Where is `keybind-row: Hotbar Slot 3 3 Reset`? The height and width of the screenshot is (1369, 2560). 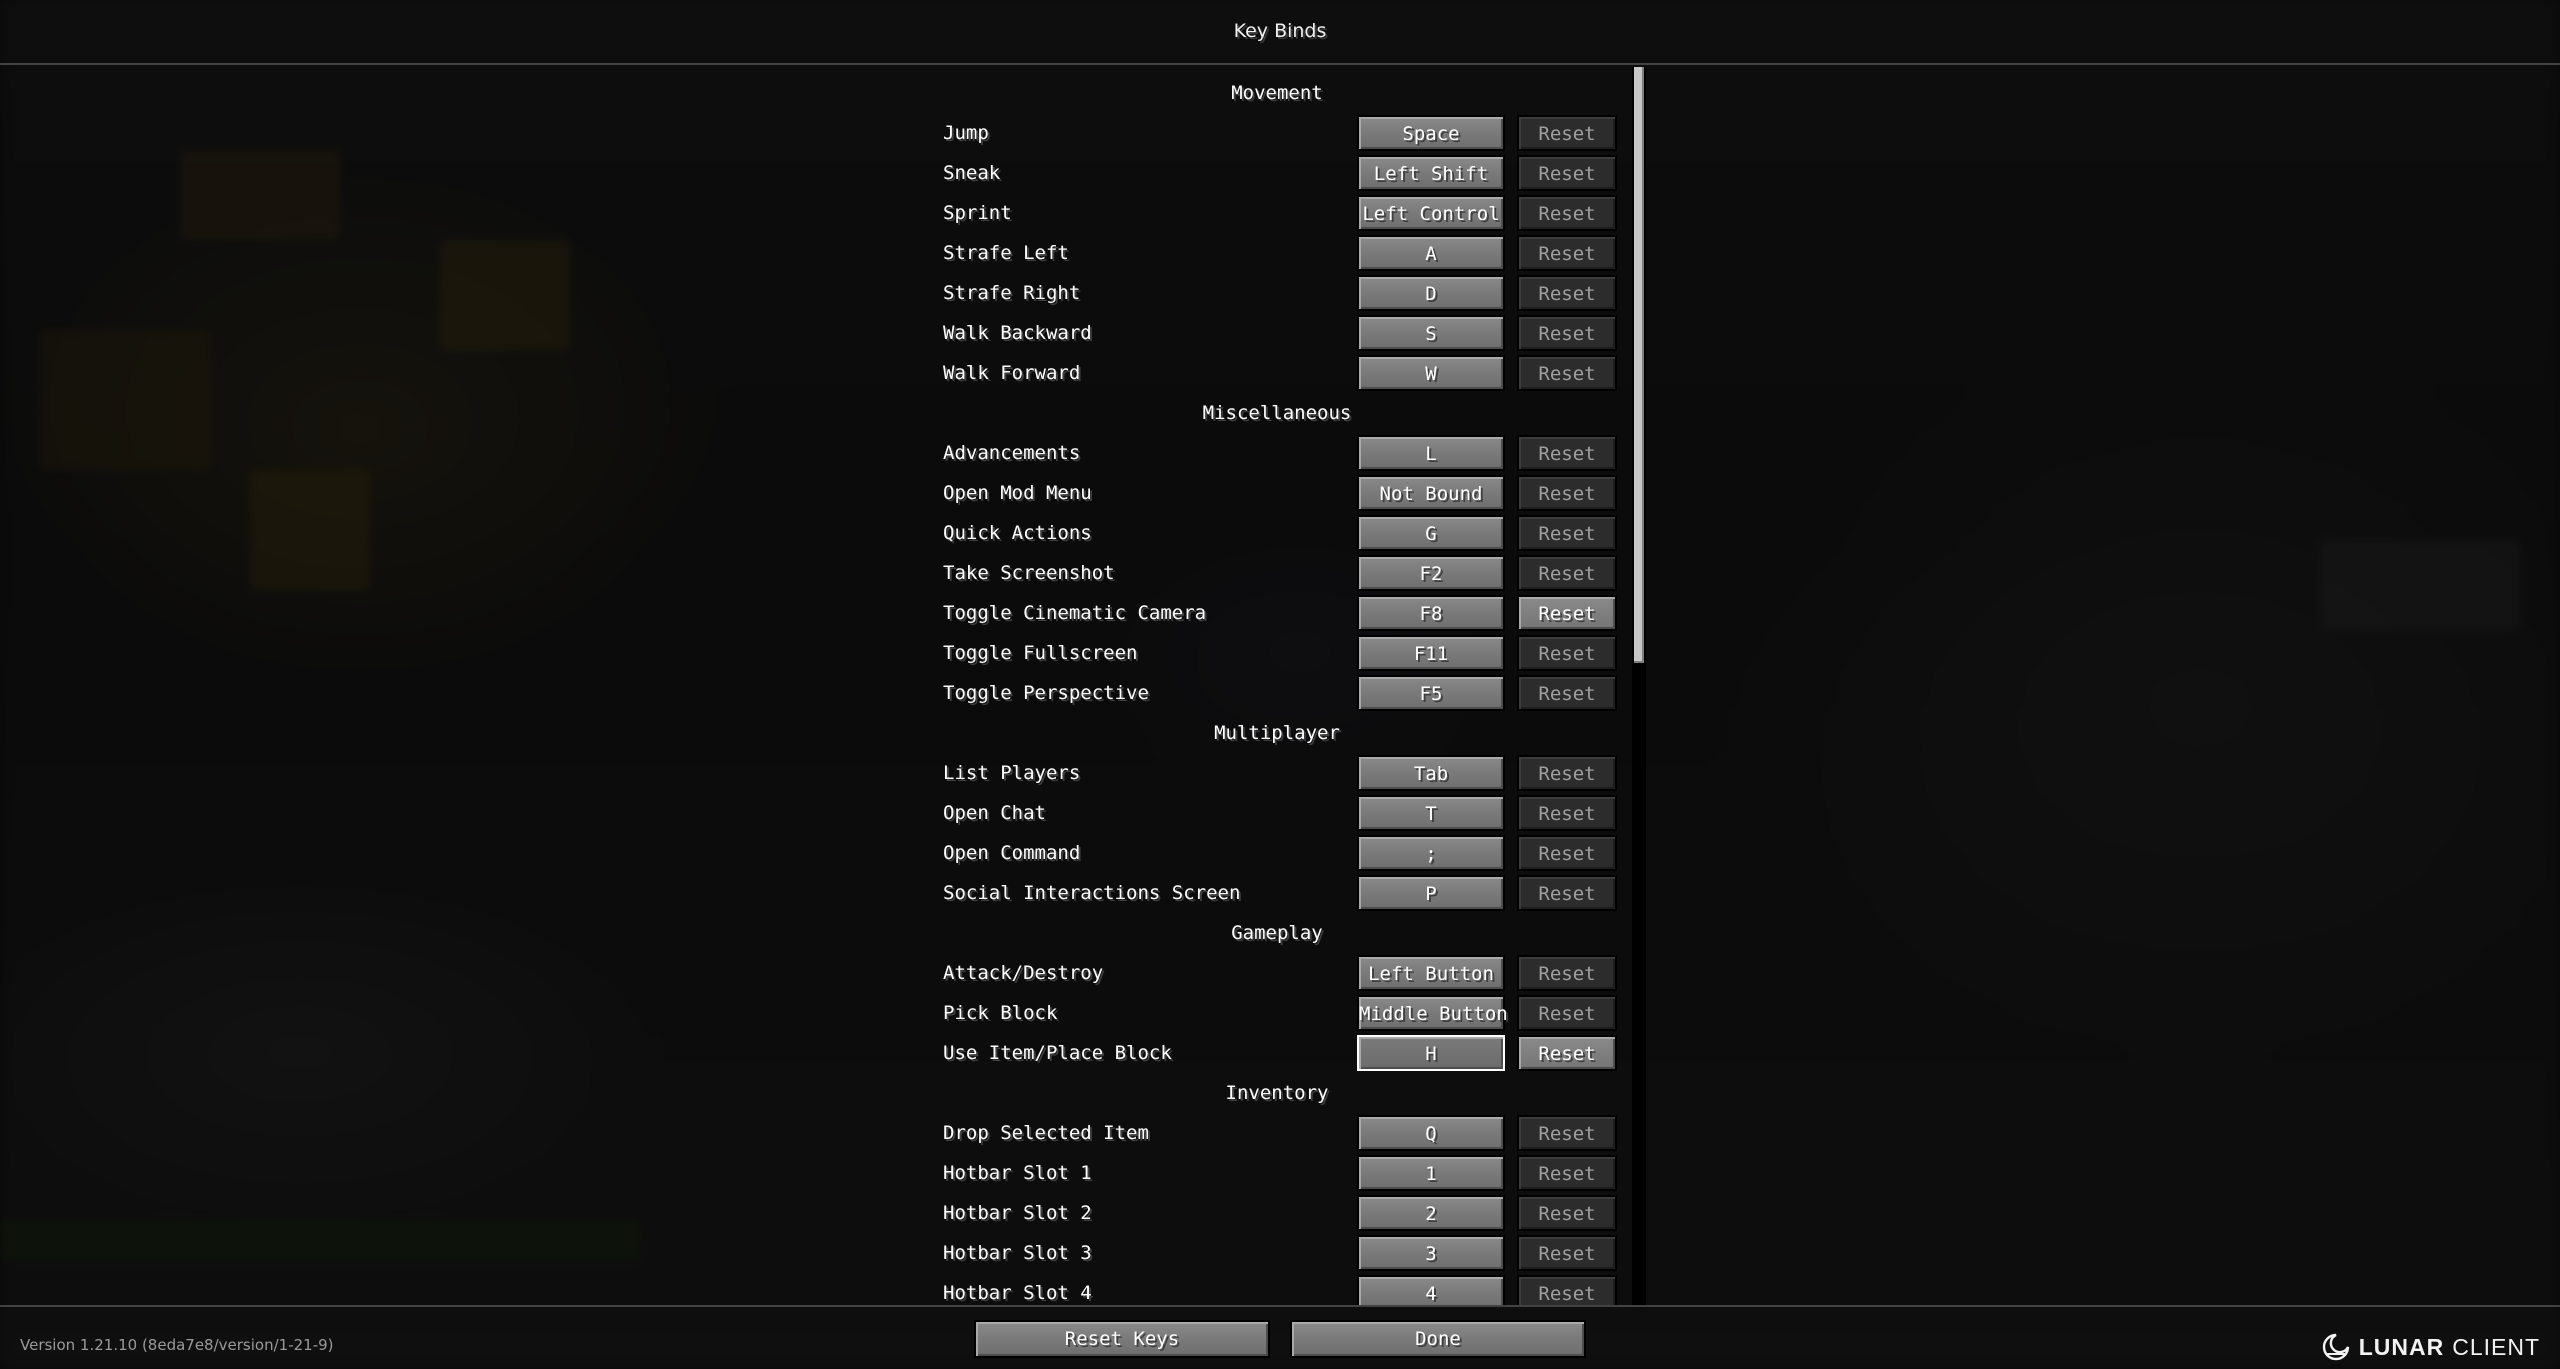 keybind-row: Hotbar Slot 3 3 Reset is located at coordinates (1280, 1253).